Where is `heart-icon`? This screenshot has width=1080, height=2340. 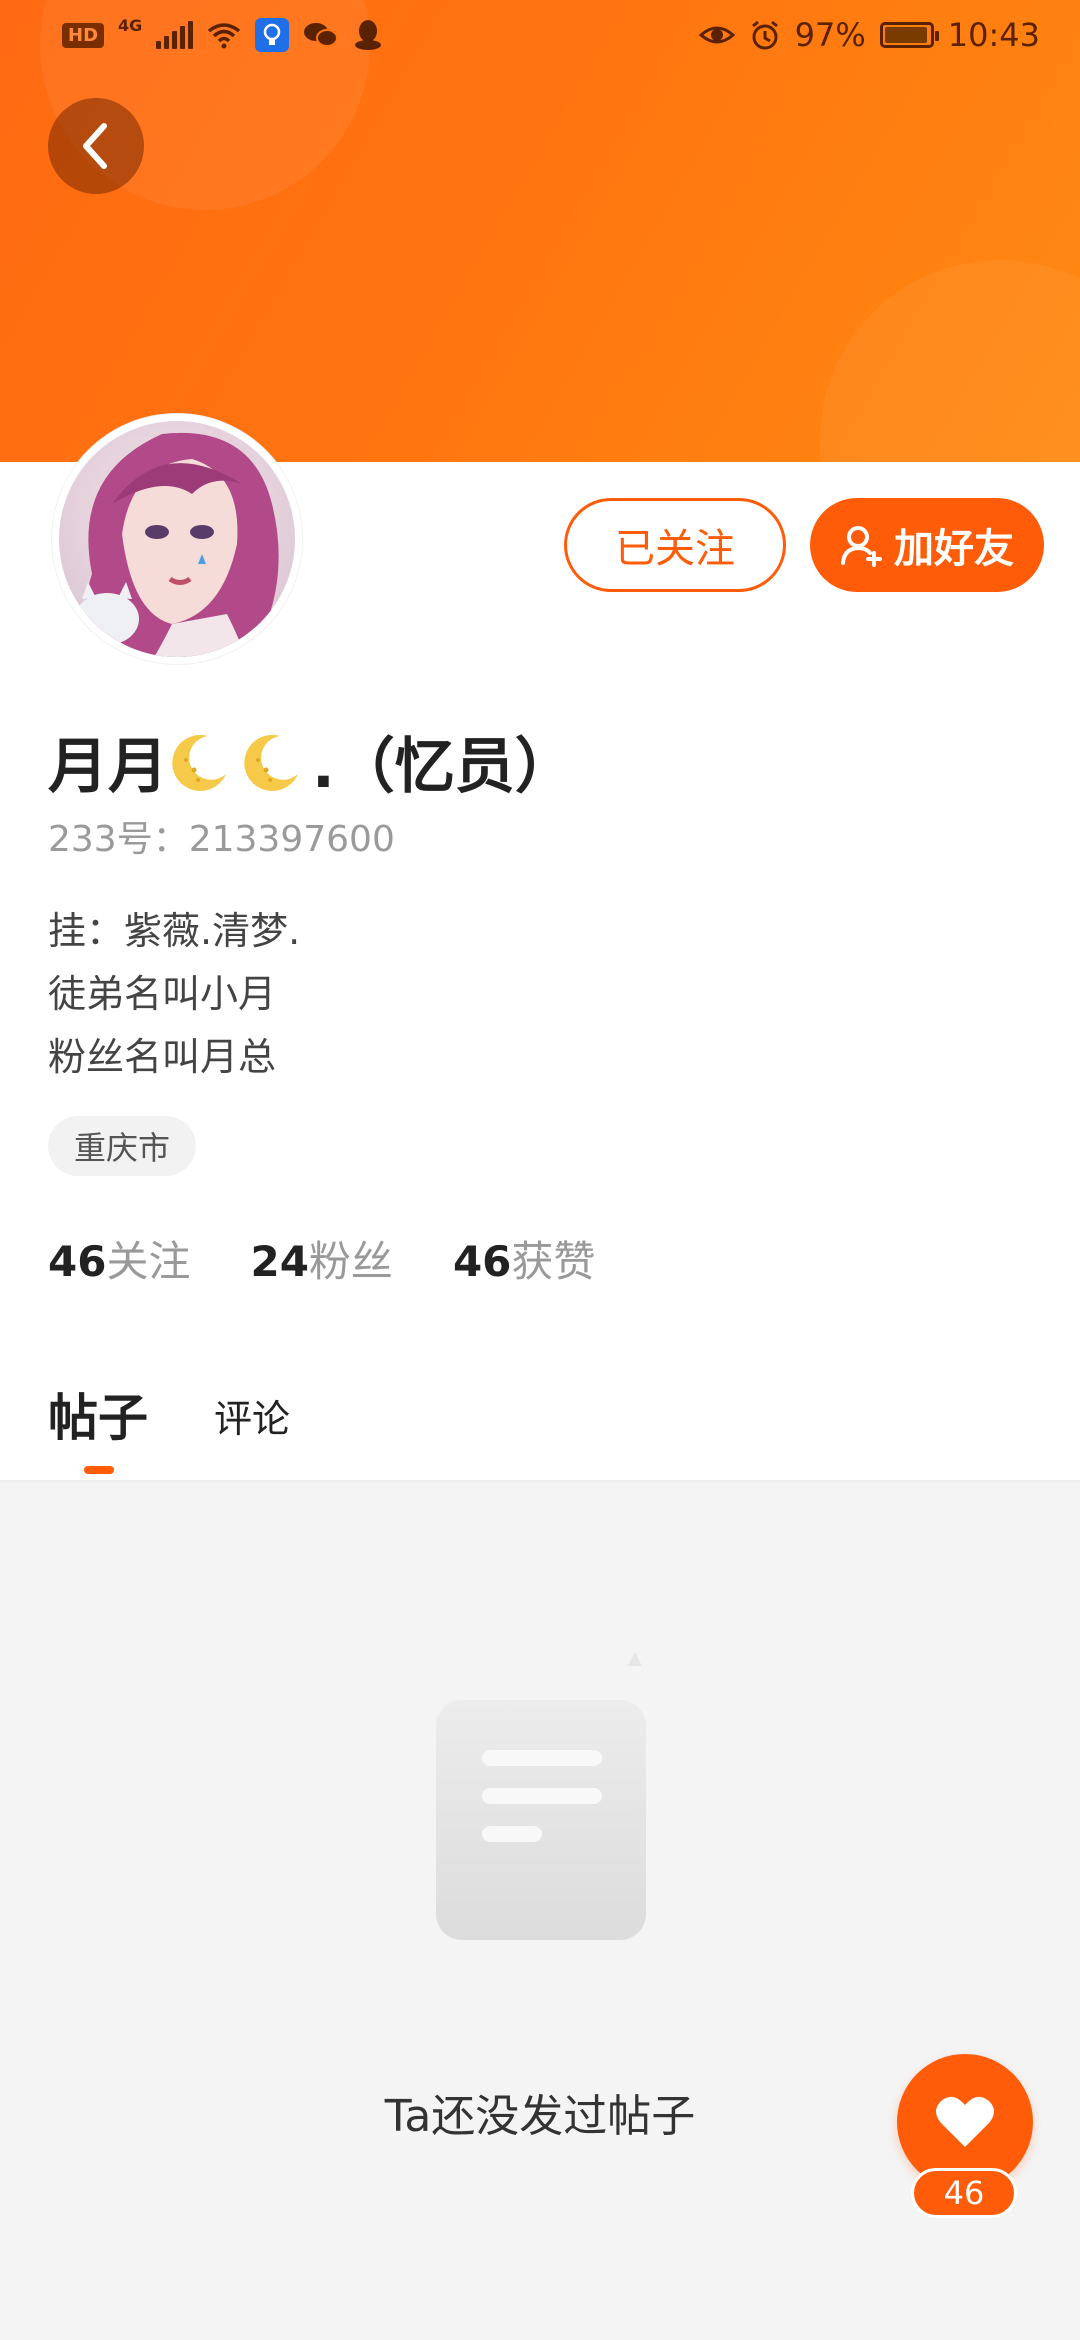
heart-icon is located at coordinates (965, 2121).